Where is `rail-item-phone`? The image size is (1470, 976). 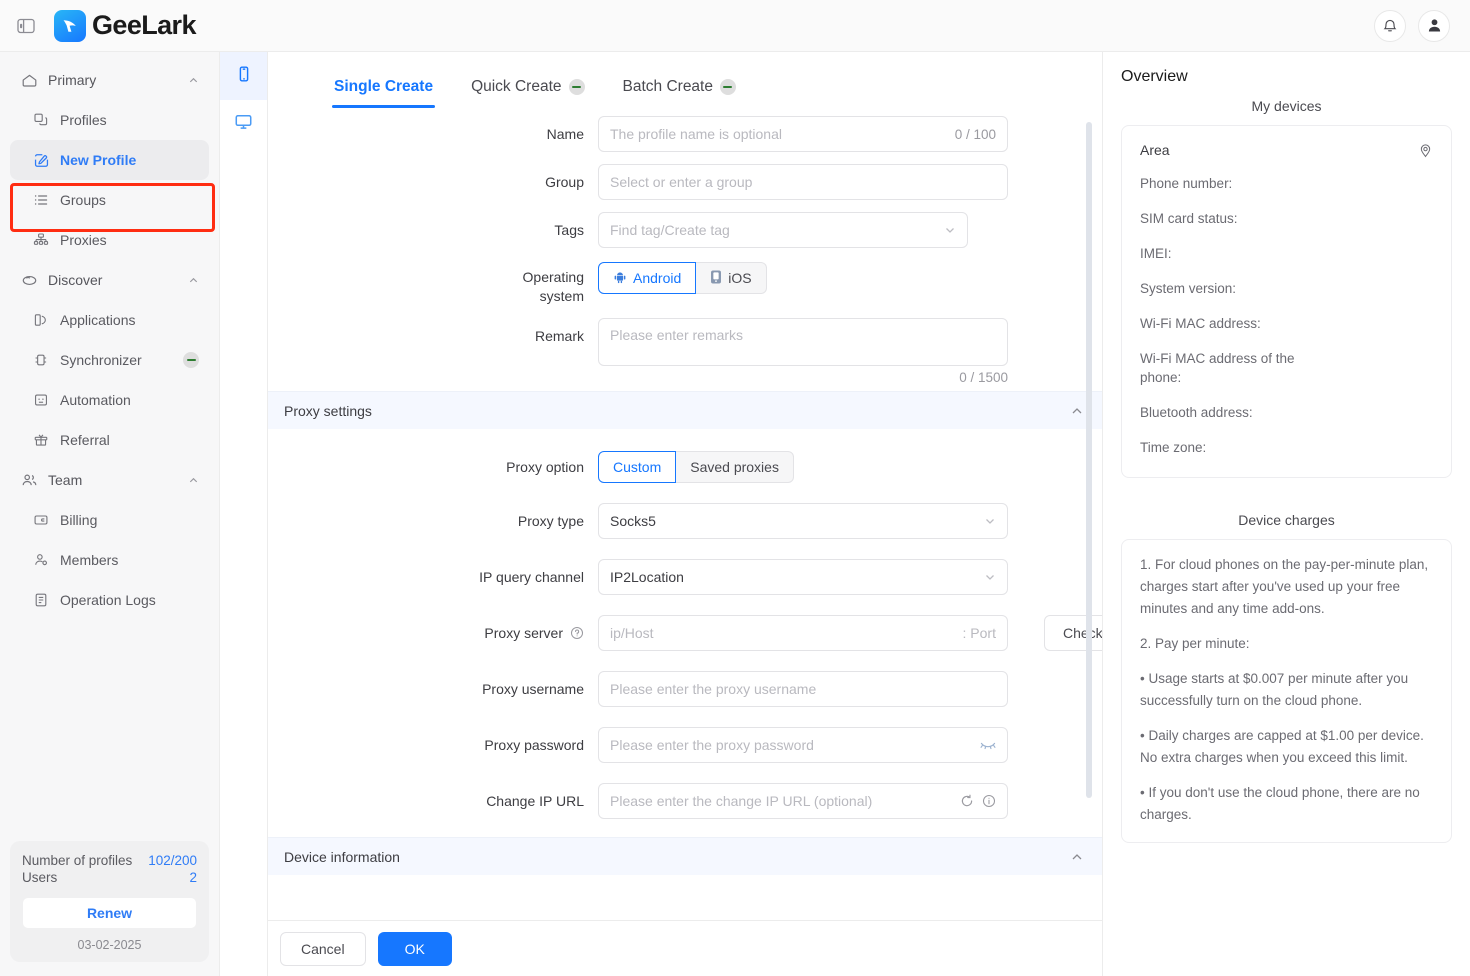
rail-item-phone is located at coordinates (243, 76).